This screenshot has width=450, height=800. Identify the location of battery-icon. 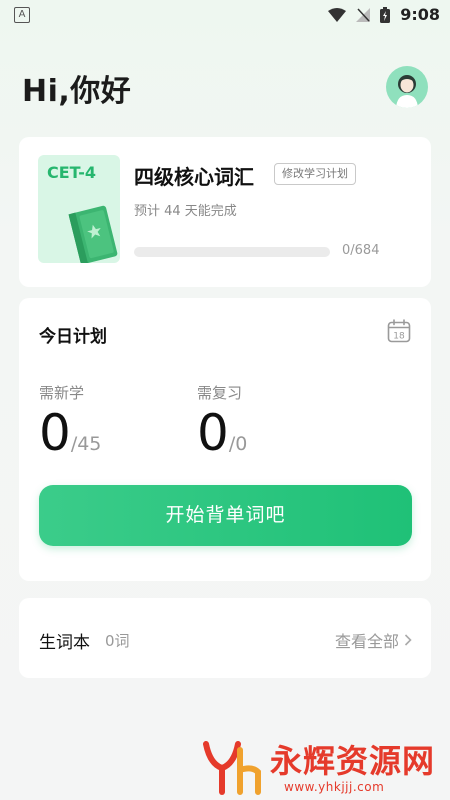
(385, 14).